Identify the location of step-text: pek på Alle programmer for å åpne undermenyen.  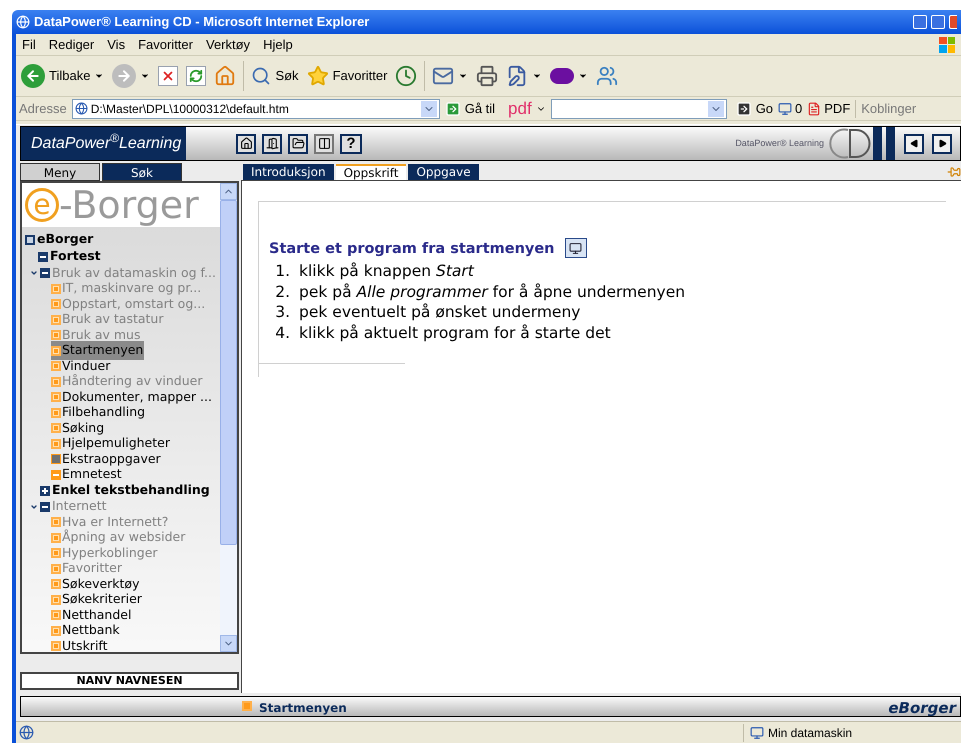
(492, 292).